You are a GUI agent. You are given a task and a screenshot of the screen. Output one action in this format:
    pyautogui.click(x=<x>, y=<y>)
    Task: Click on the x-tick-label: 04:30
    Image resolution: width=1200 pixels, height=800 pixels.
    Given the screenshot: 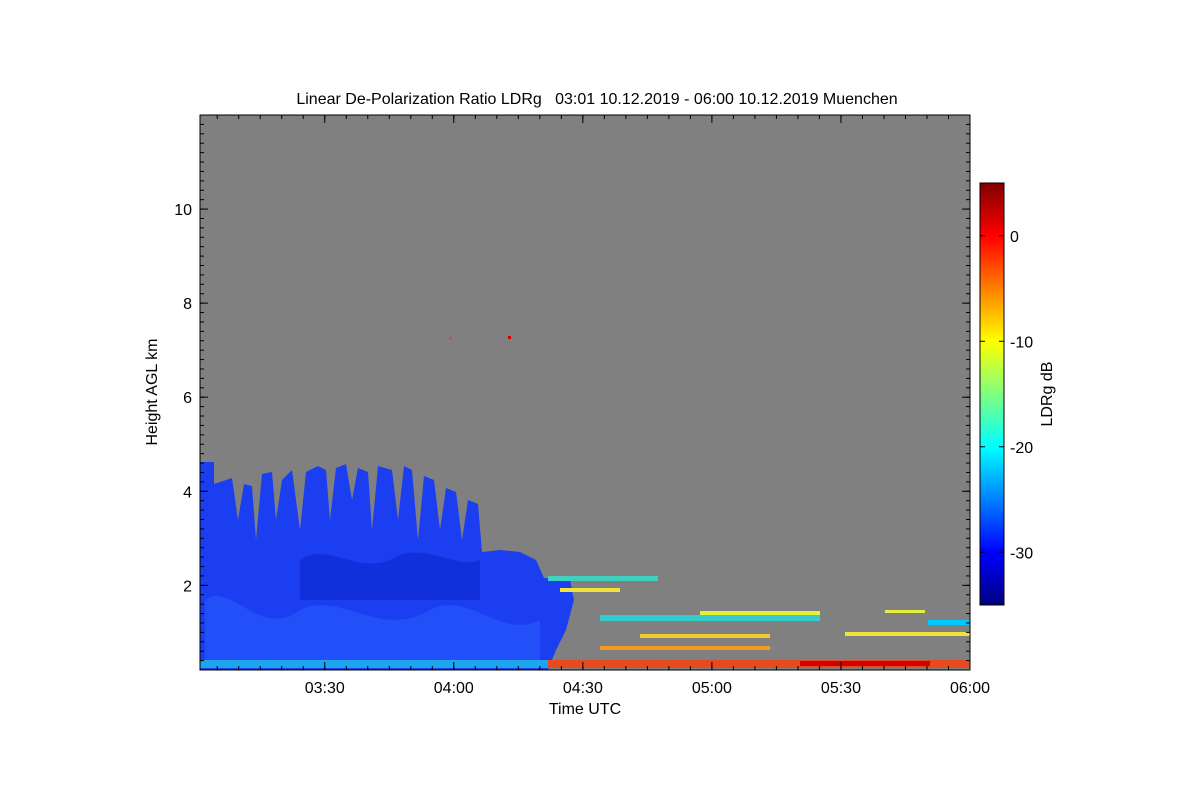 What is the action you would take?
    pyautogui.click(x=583, y=688)
    